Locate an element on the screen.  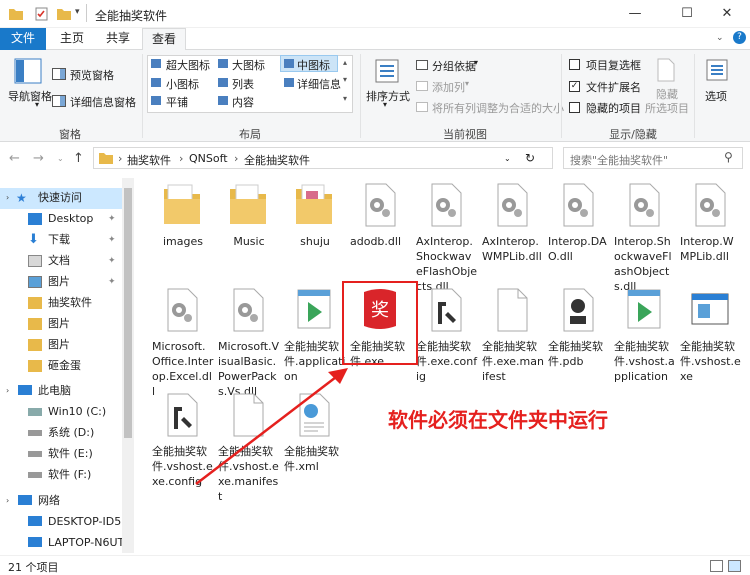
layout-tiles: 平铺 is located at coordinates (177, 102).